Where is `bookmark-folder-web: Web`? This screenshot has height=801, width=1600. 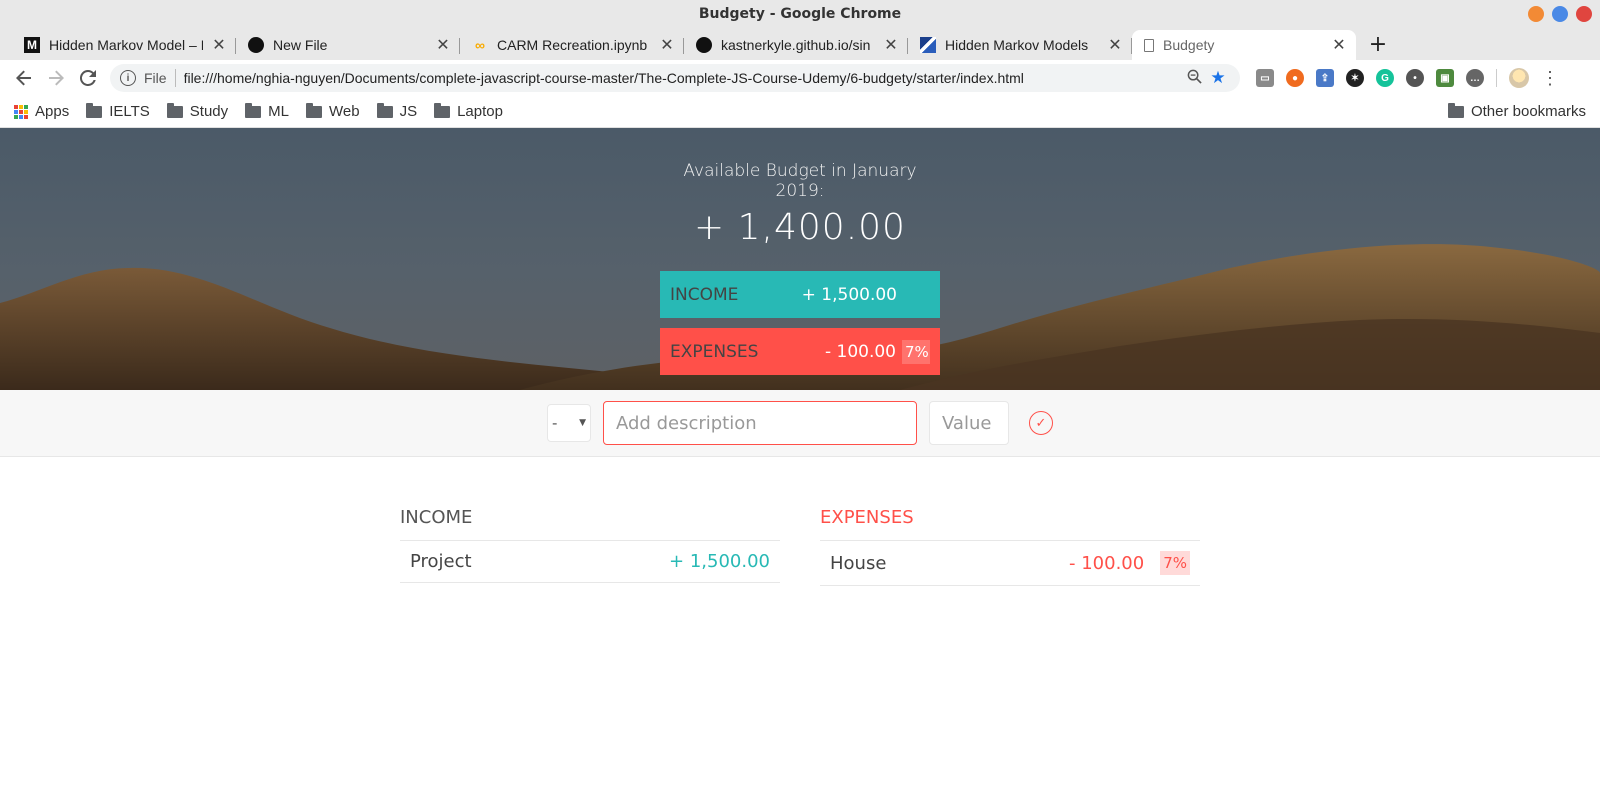 bookmark-folder-web: Web is located at coordinates (332, 111).